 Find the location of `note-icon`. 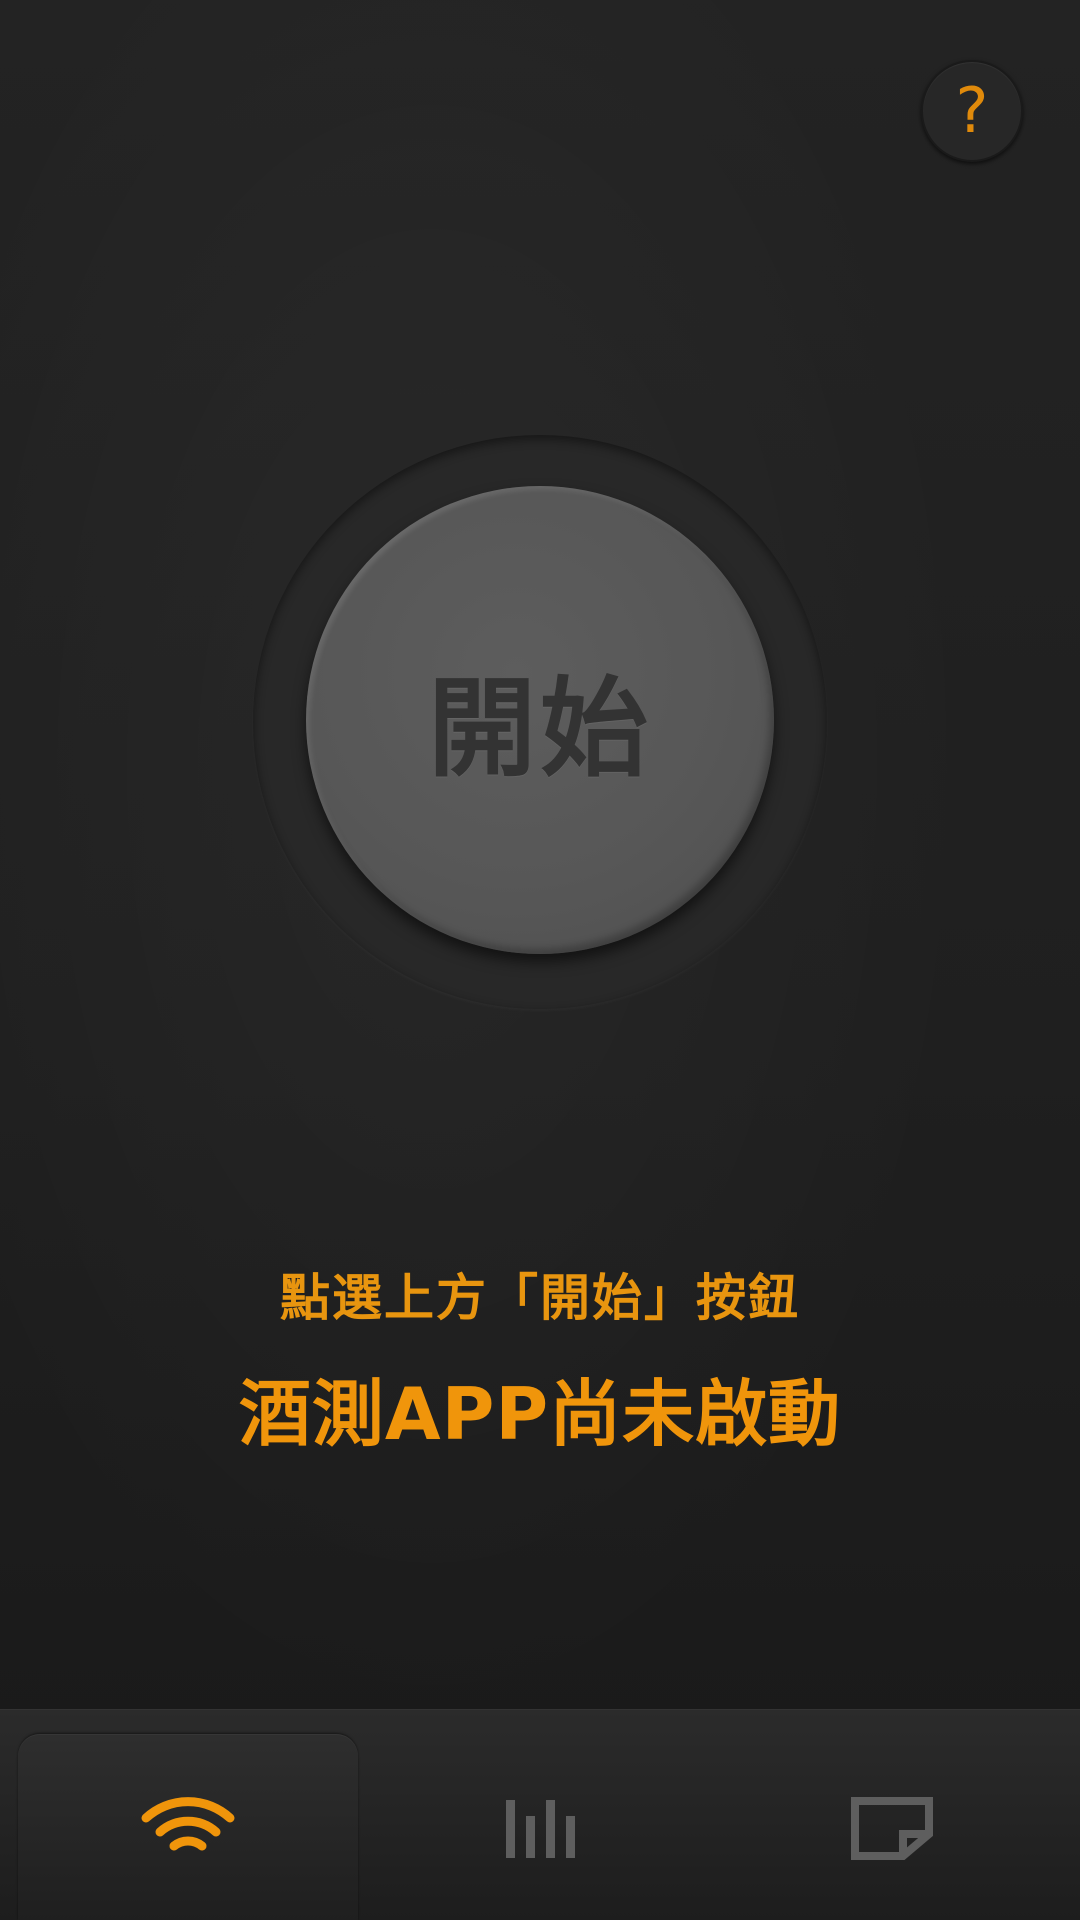

note-icon is located at coordinates (892, 1828).